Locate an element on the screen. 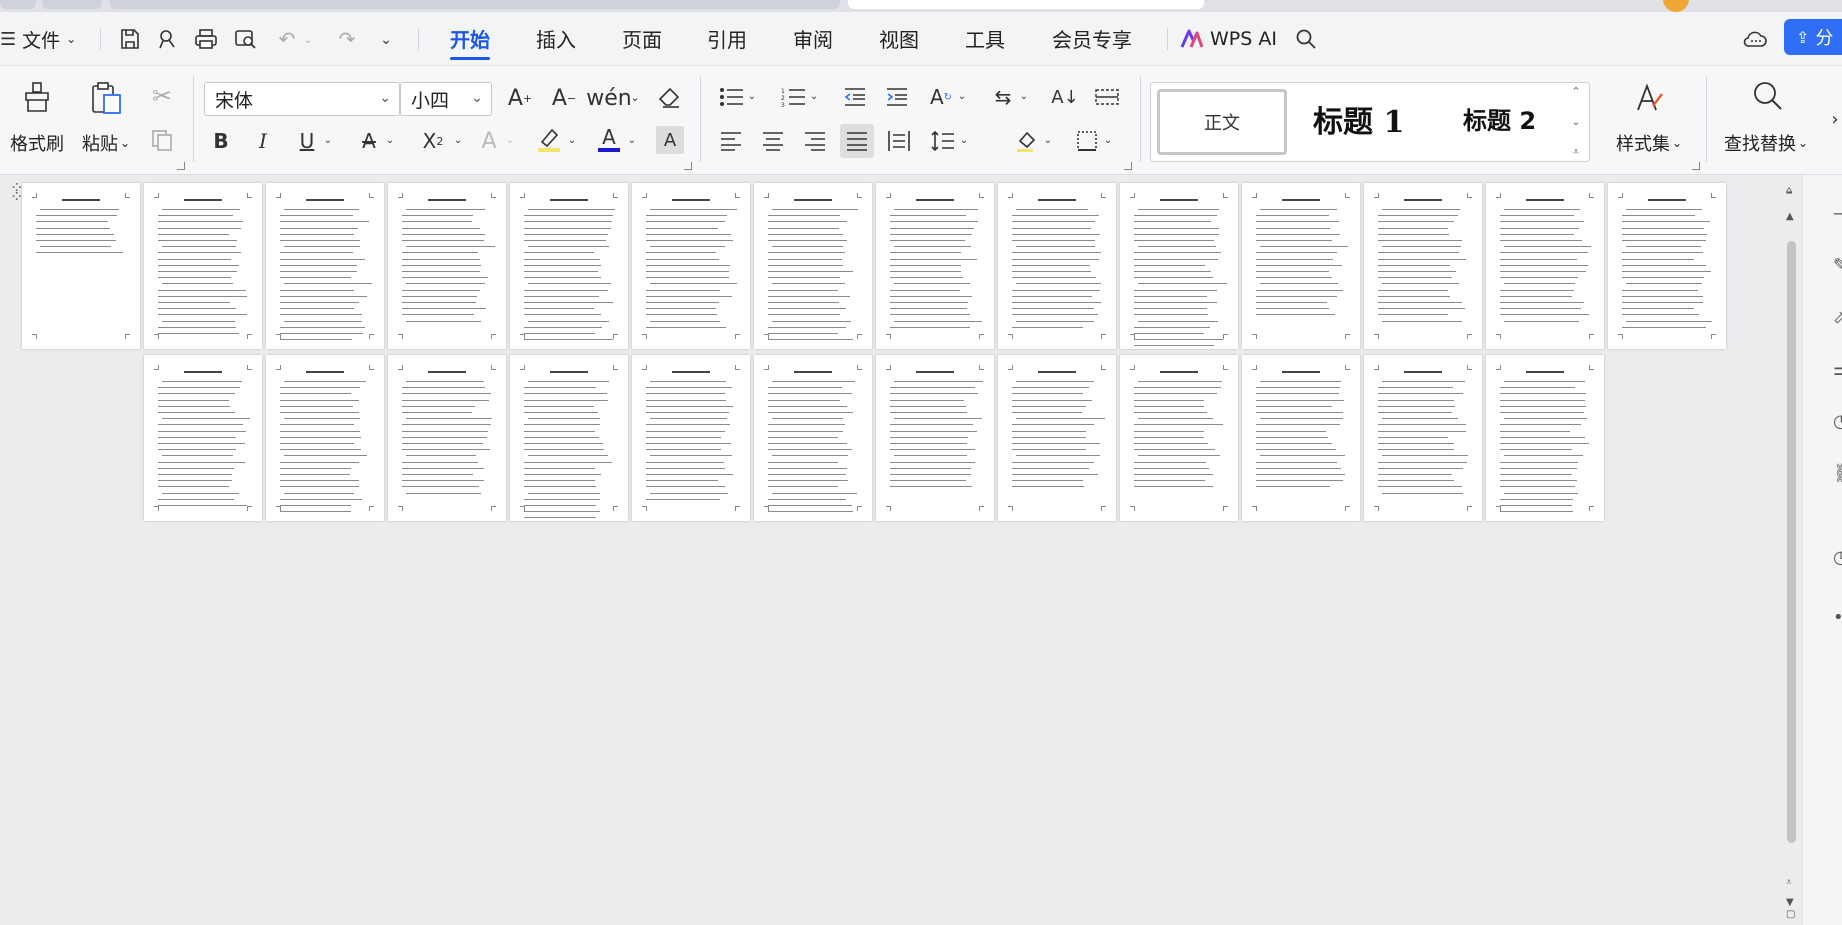 The image size is (1842, 925). numbered-list-icon: 123 is located at coordinates (793, 97).